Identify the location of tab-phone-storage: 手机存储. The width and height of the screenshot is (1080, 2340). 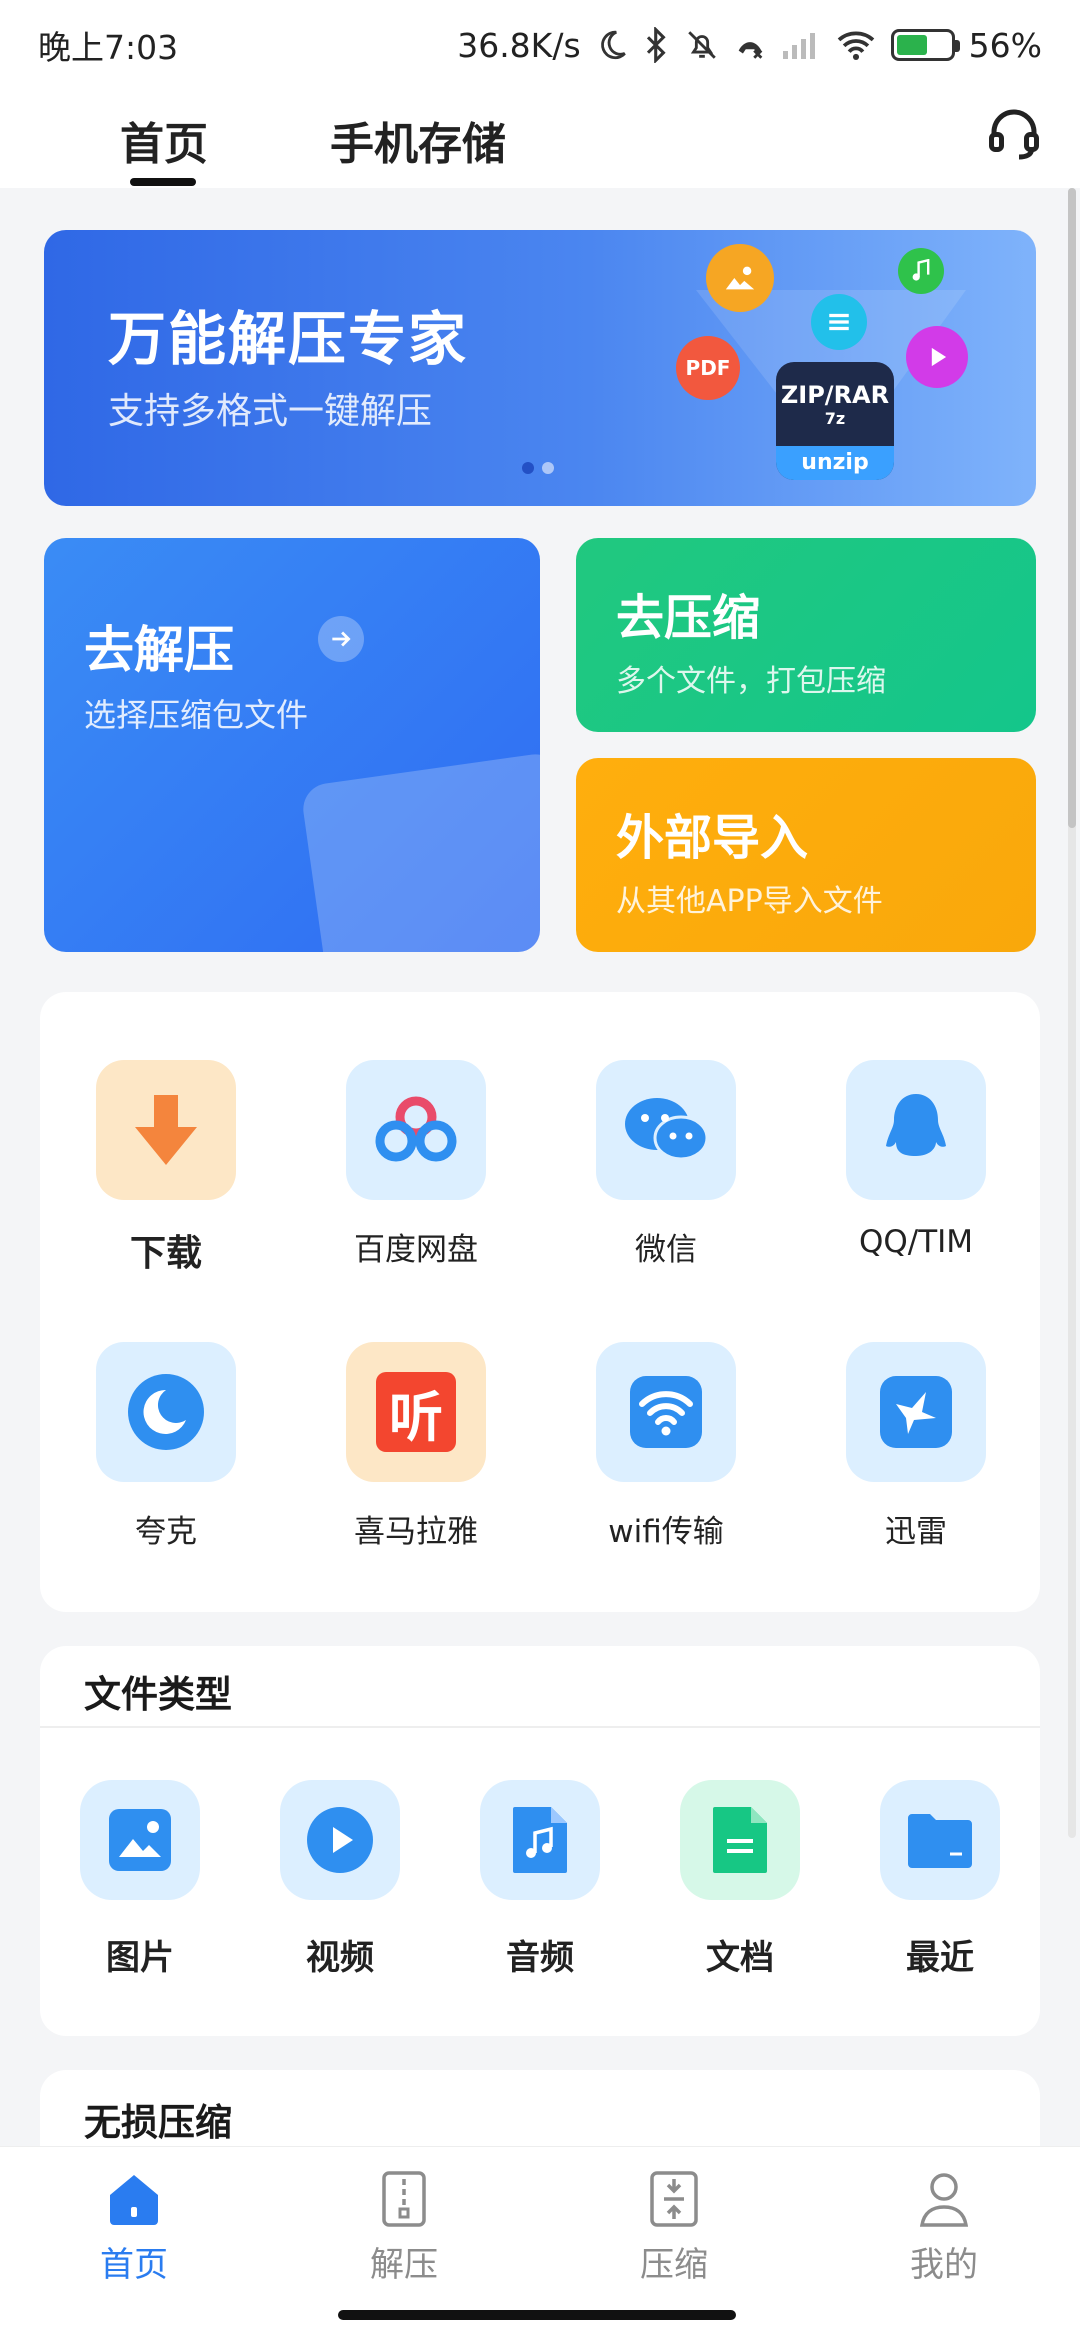
(418, 140).